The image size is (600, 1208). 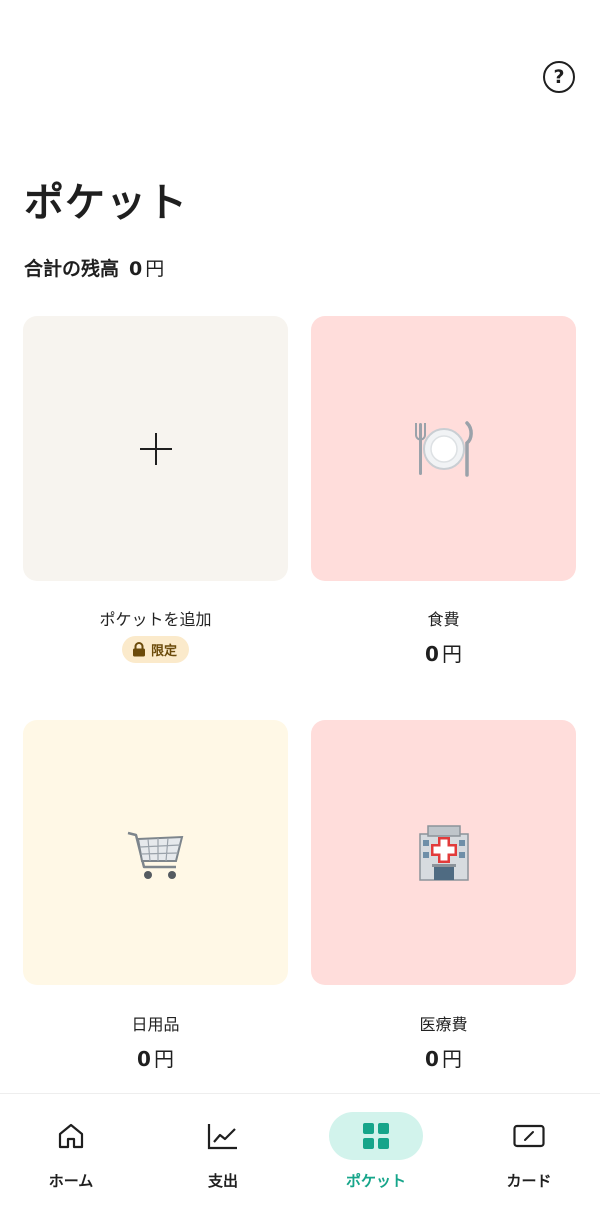 I want to click on help-button: ?, so click(x=559, y=77).